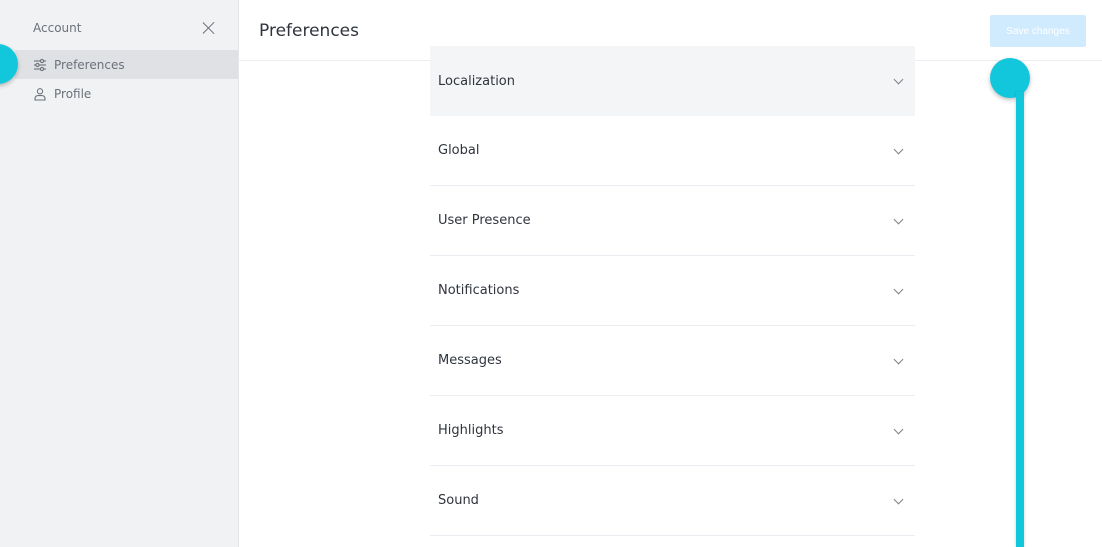 The image size is (1102, 547). I want to click on section-messages: Messages, so click(672, 361).